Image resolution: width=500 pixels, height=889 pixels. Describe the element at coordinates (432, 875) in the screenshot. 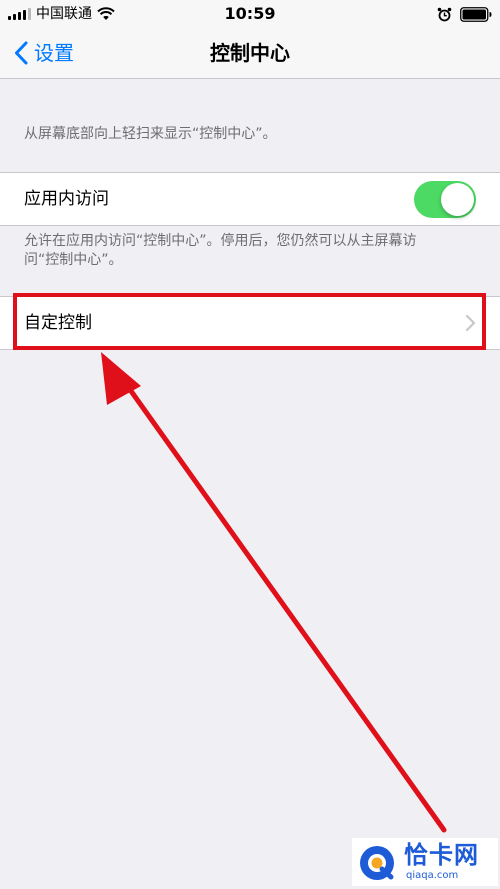

I see `watermark-domain: qiaqa.com` at that location.